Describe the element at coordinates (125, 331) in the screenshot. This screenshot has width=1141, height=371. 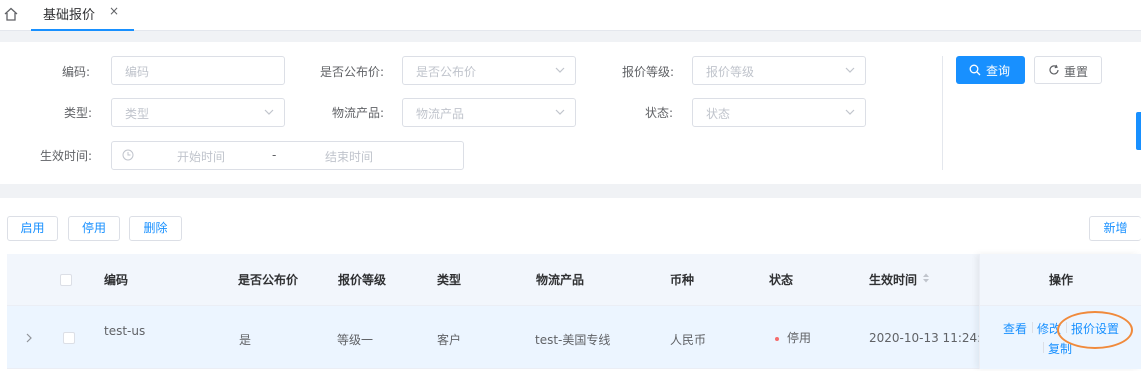
I see `cell-code: test-us` at that location.